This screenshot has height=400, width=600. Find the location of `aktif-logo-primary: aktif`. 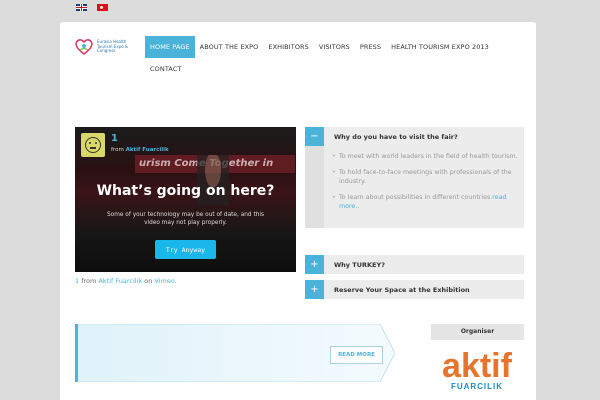

aktif-logo-primary: aktif is located at coordinates (477, 366).